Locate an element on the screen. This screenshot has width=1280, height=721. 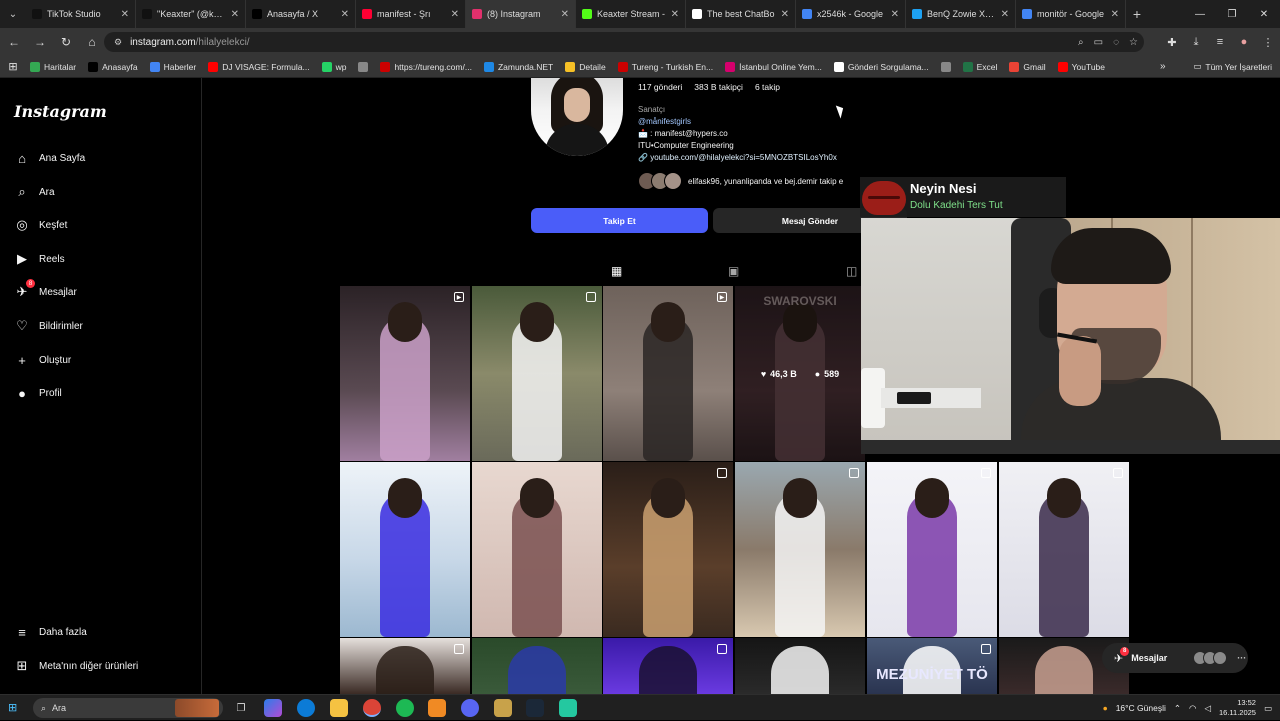
profile-tag-link: @månifestgirls is located at coordinates (753, 122).